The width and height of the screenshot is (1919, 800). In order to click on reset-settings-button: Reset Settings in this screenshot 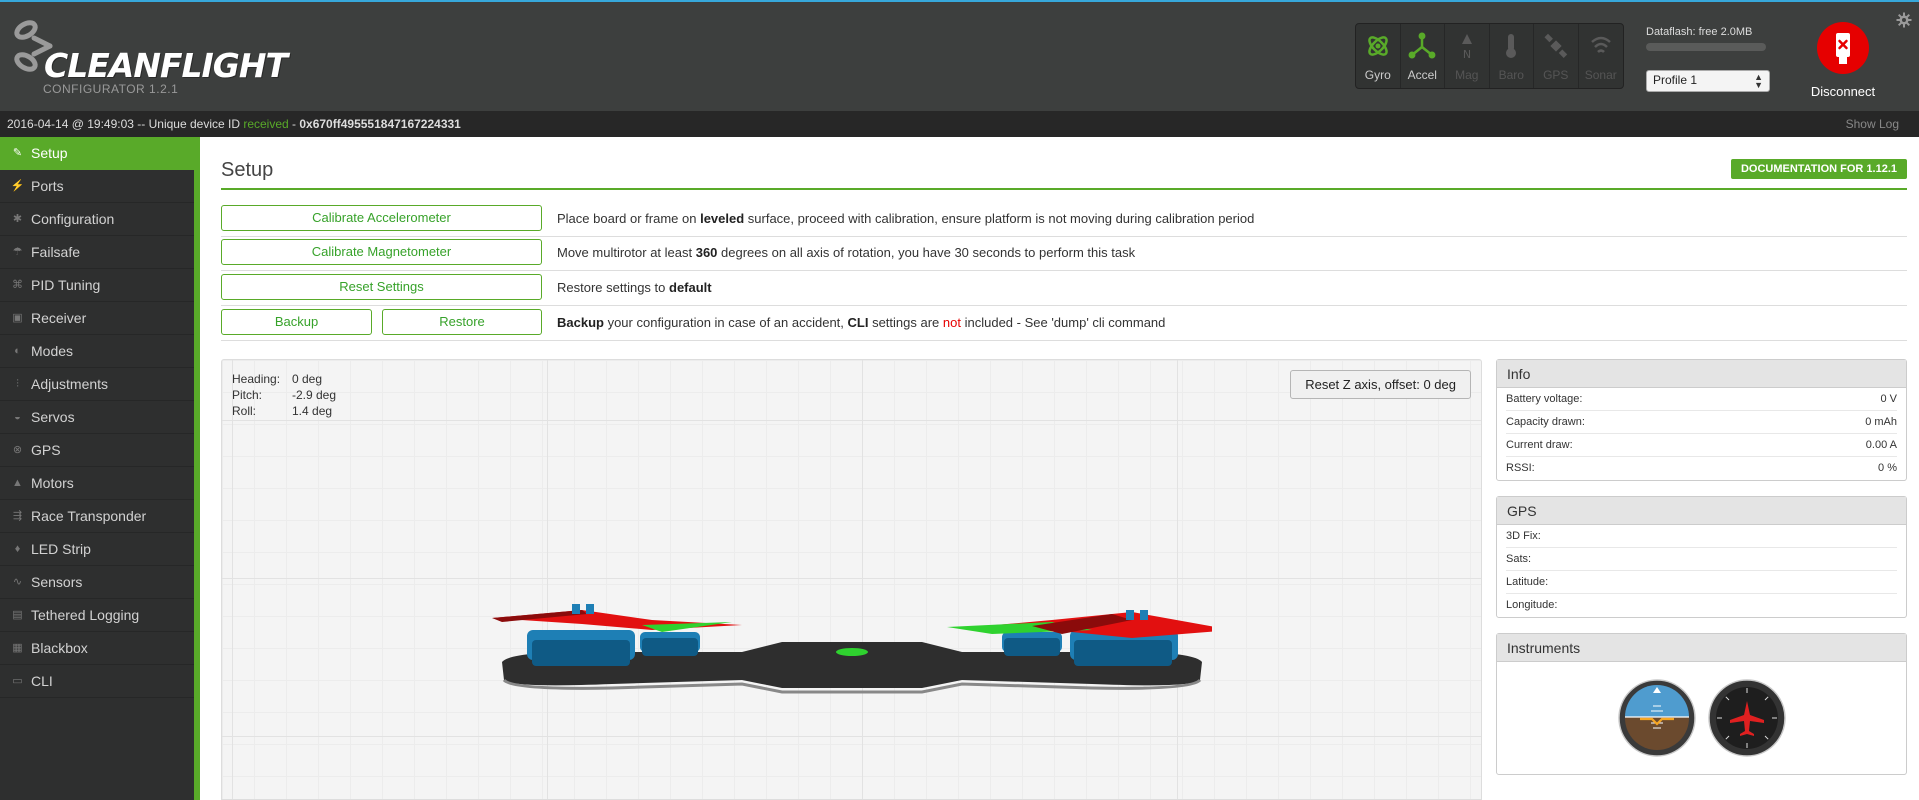, I will do `click(381, 287)`.